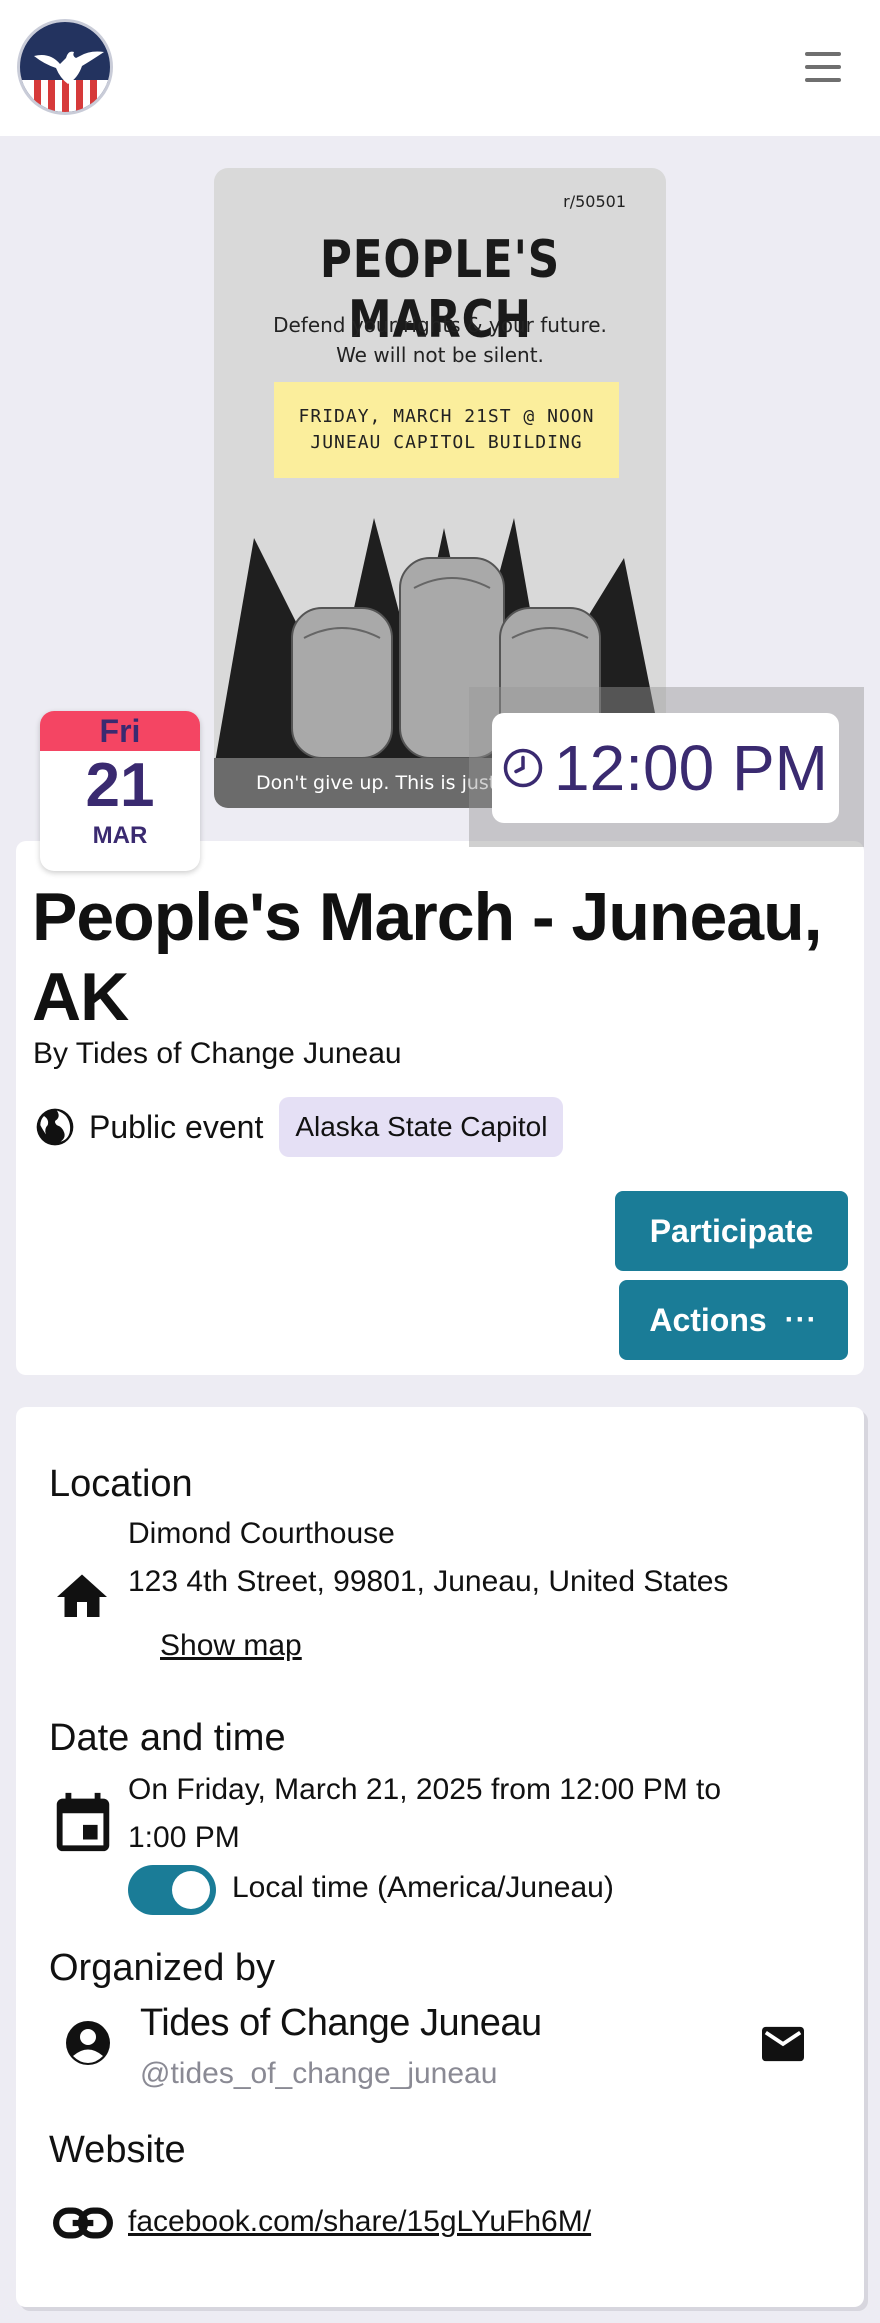  I want to click on poster-note-line-1: FRIDAY, MARCH 21ST @ NOON, so click(446, 416).